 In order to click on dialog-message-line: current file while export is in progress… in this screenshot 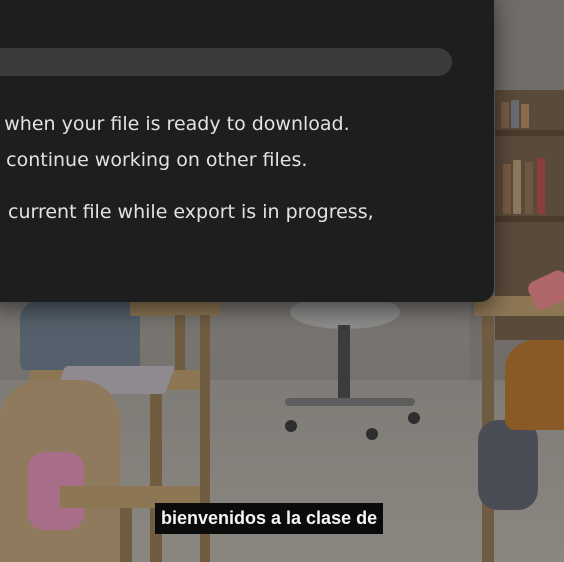, I will do `click(191, 212)`.